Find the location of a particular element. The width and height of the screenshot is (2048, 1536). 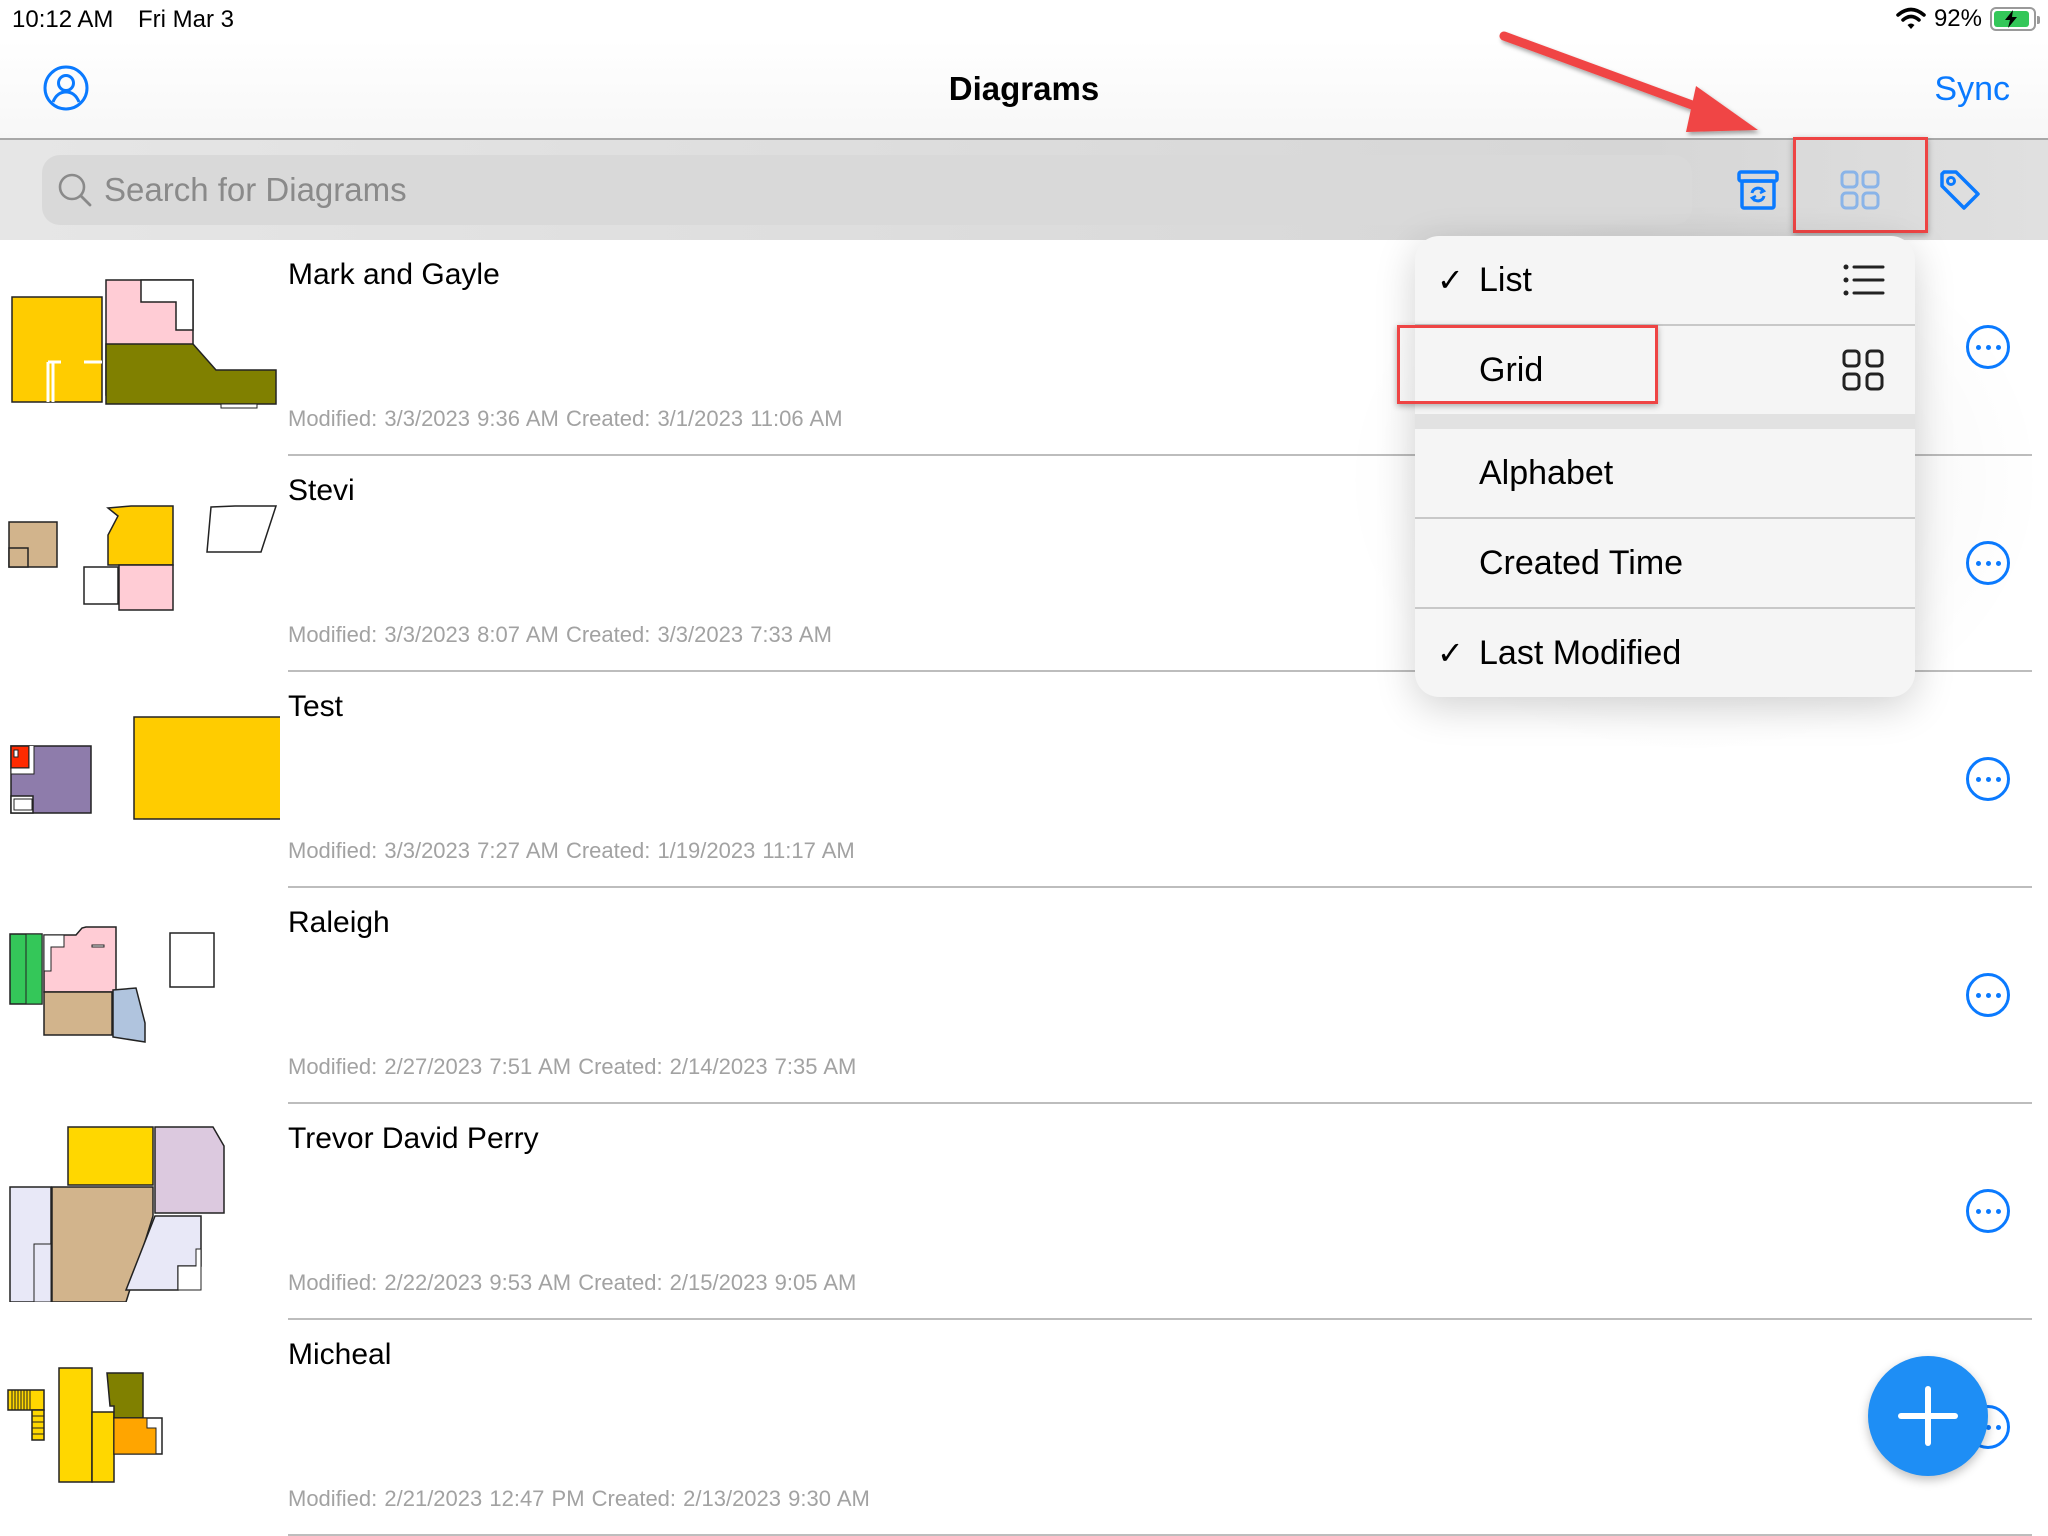

status-bar: 10:12 AM Fri Mar 3 92% is located at coordinates (1024, 20).